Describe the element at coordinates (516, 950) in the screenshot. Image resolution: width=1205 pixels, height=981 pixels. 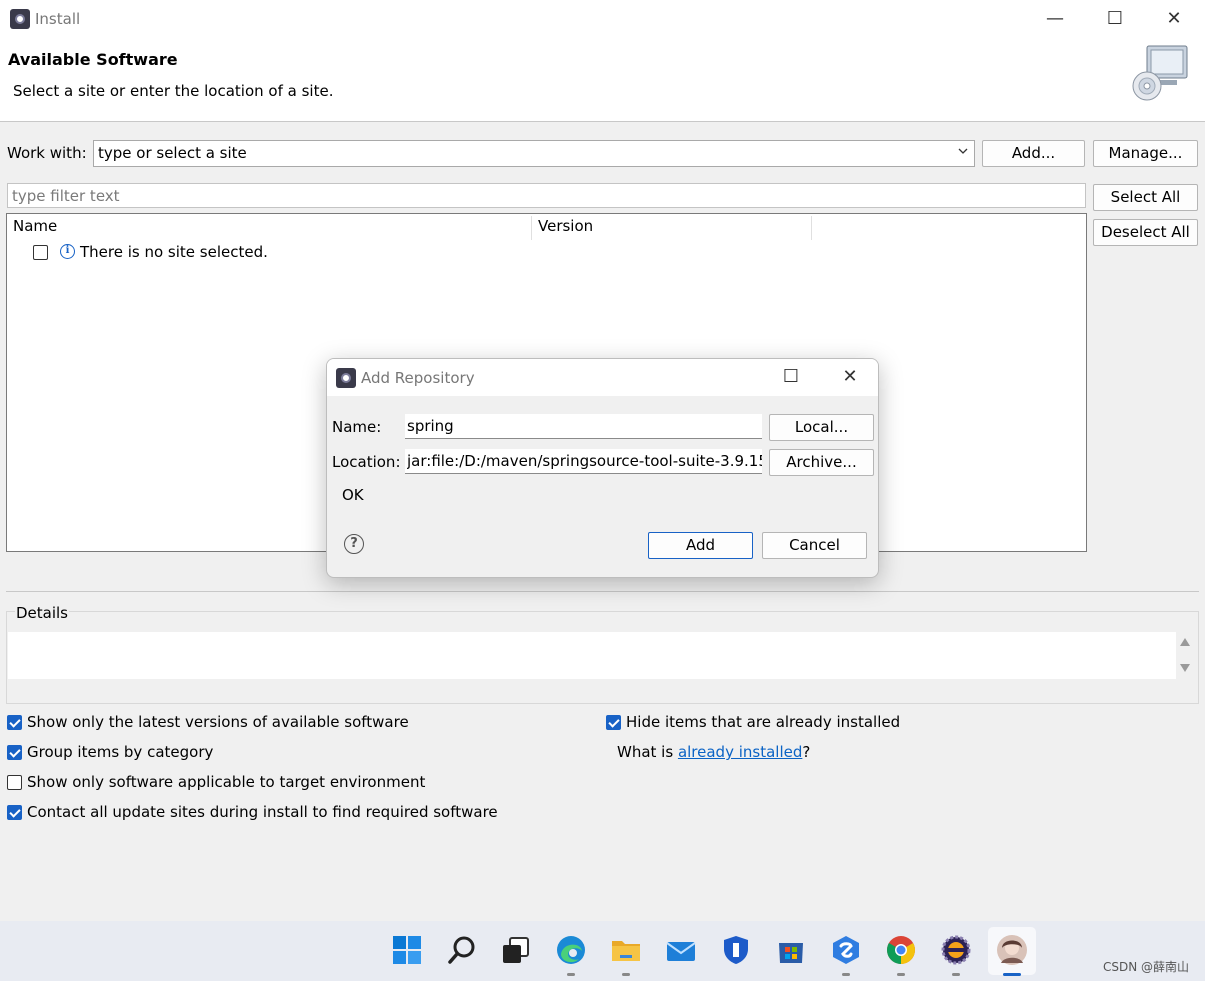
I see `task-view-icon` at that location.